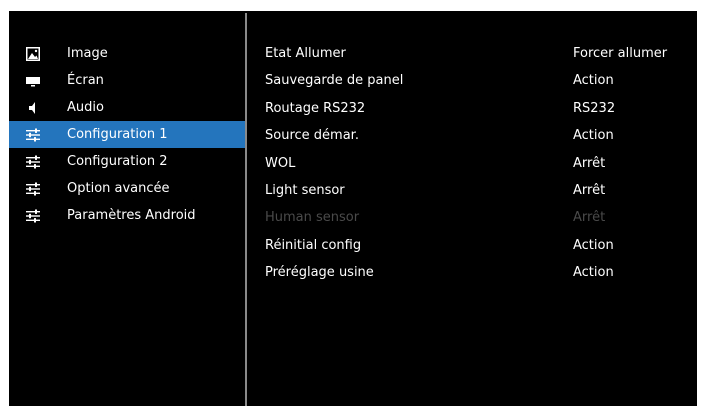  I want to click on menu-item-label: Option avancée, so click(118, 188).